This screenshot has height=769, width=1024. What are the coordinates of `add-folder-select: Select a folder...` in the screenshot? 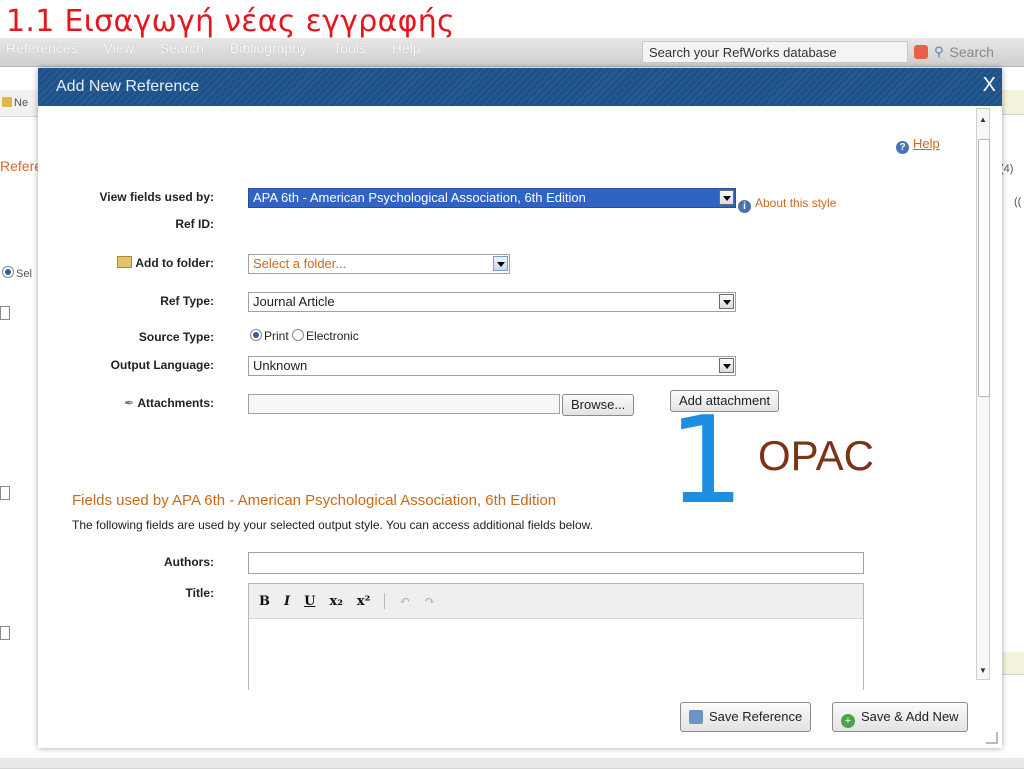 It's located at (379, 264).